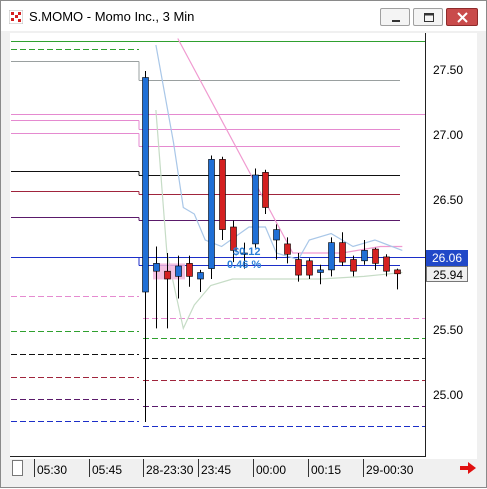  I want to click on price-label: 27.00, so click(448, 135).